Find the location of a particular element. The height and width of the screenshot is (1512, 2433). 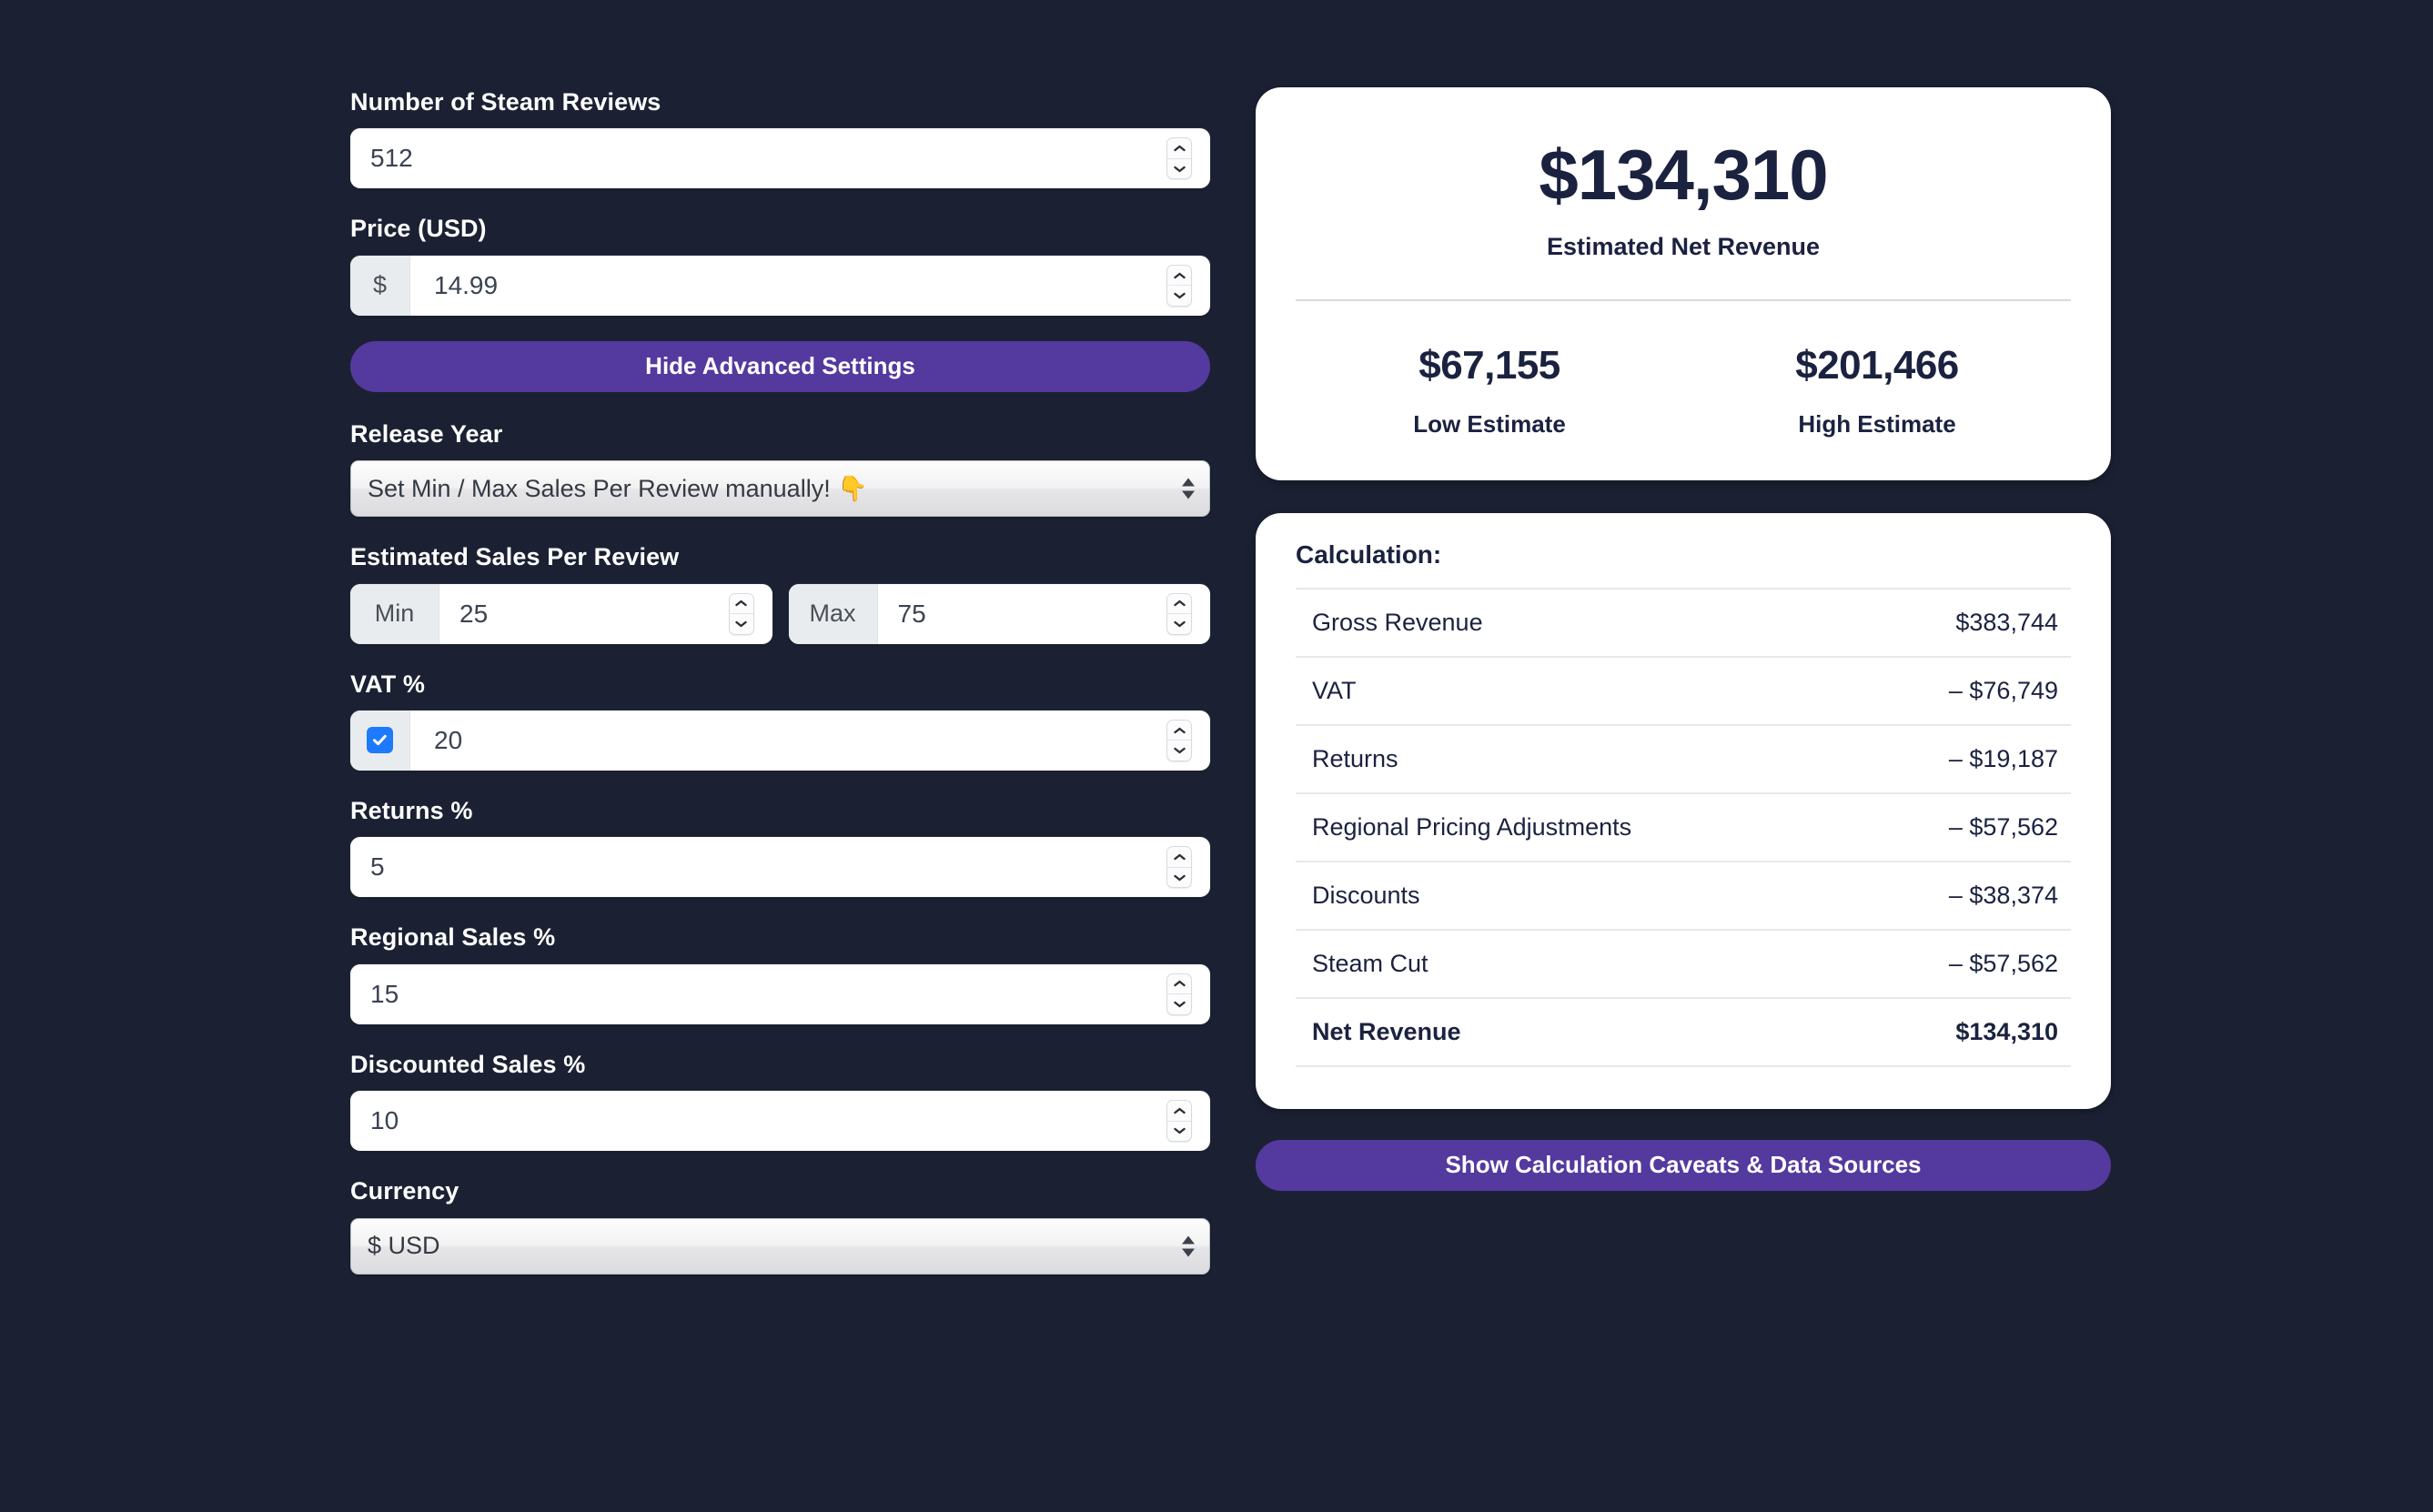

sales-per-review-label: Estimated Sales Per Review is located at coordinates (515, 557).